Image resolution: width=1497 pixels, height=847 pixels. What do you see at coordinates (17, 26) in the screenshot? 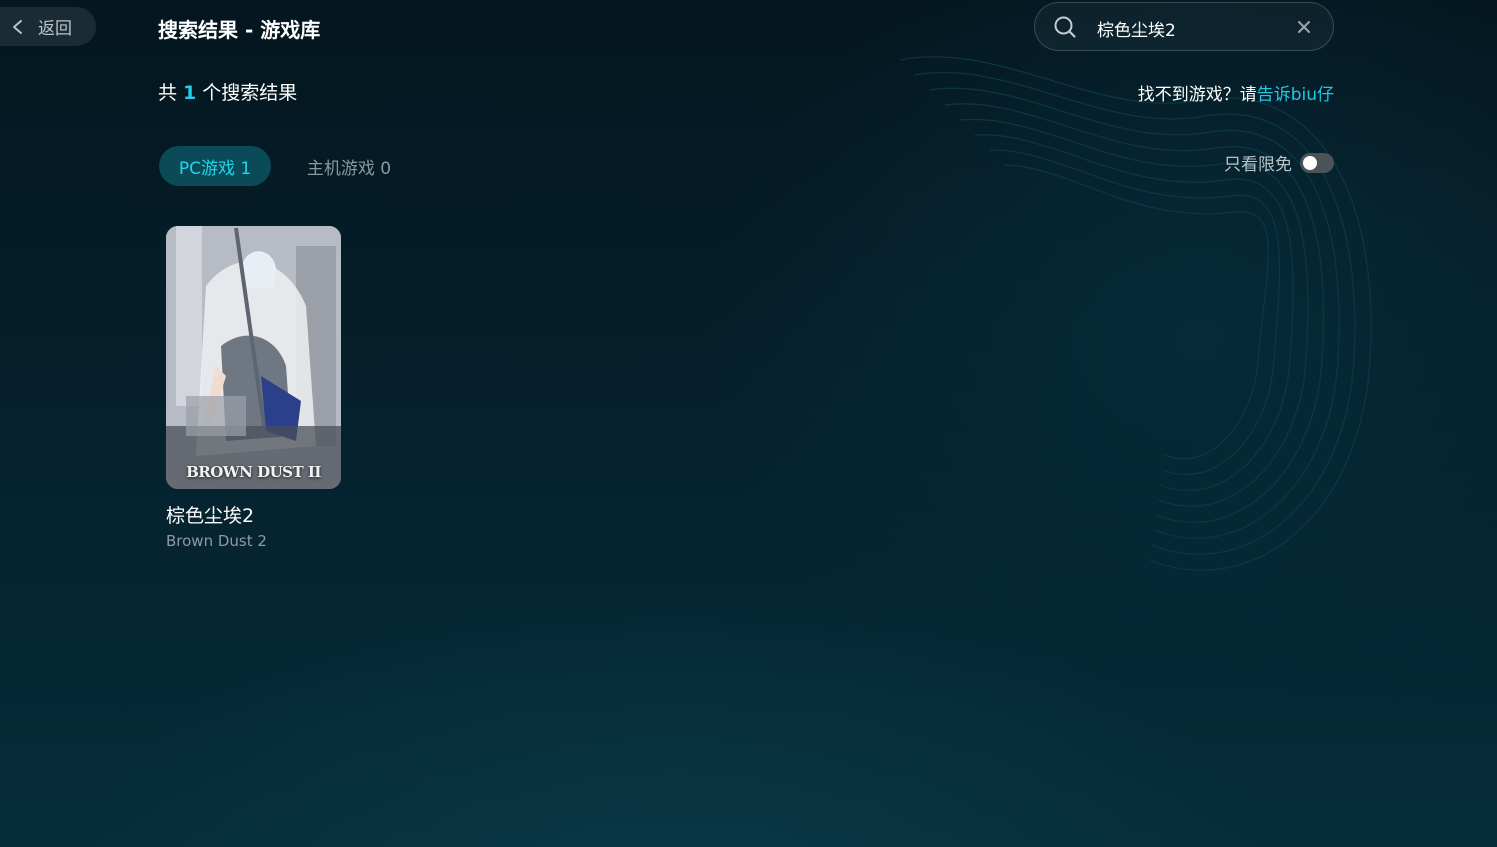
I see `chevron-left-icon` at bounding box center [17, 26].